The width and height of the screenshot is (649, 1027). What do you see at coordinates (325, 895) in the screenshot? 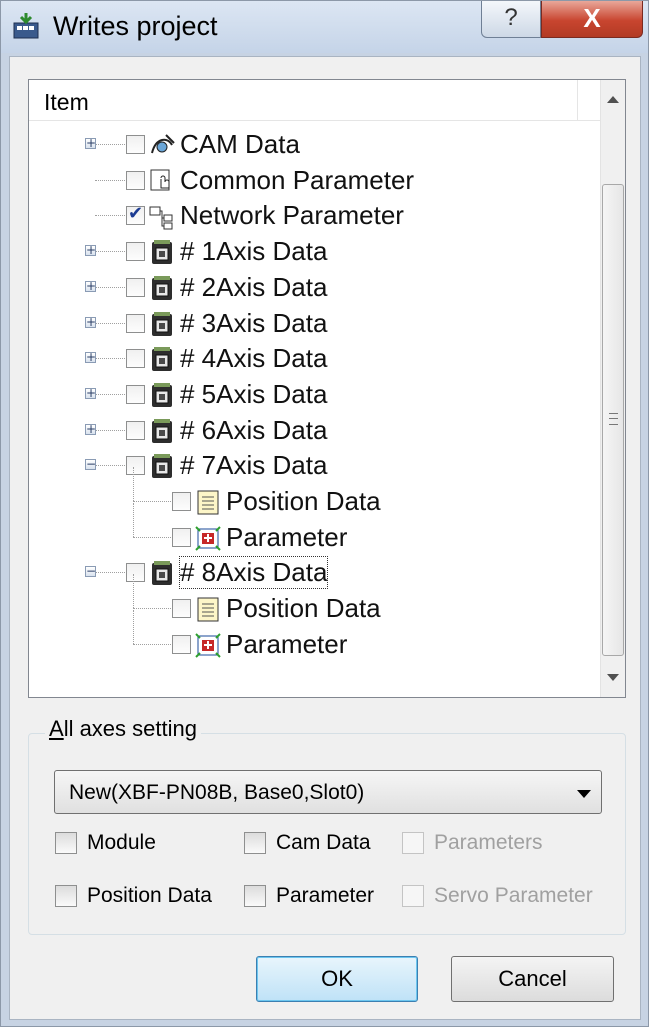
I see `parameter-label: Parameter` at bounding box center [325, 895].